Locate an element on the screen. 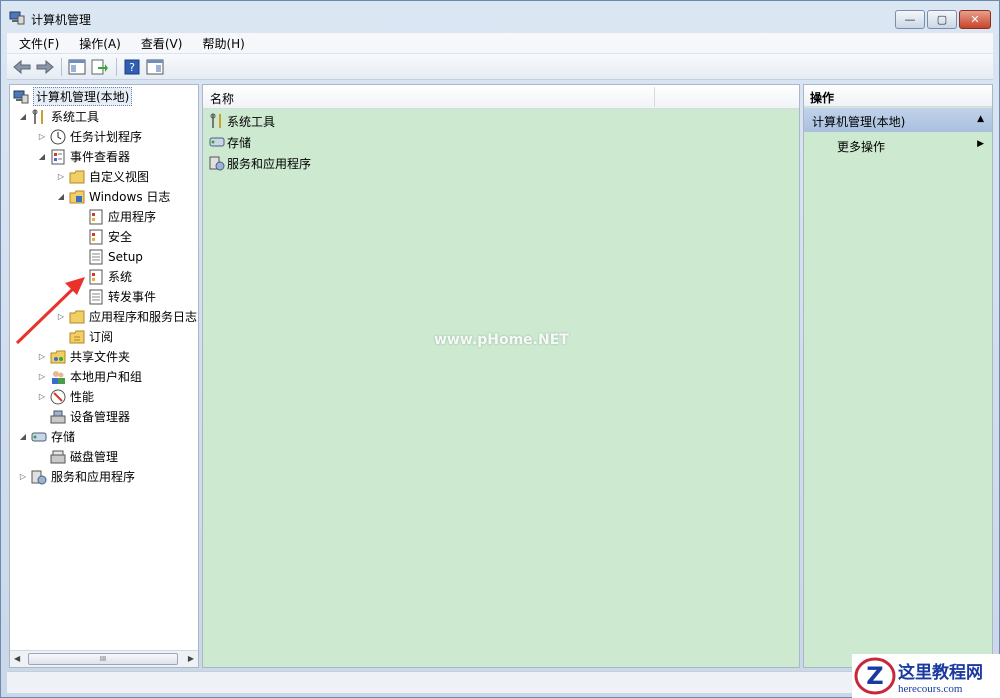 The image size is (1000, 698). tree-item-shared-folders: ▷ 共享文件夹 is located at coordinates (83, 356).